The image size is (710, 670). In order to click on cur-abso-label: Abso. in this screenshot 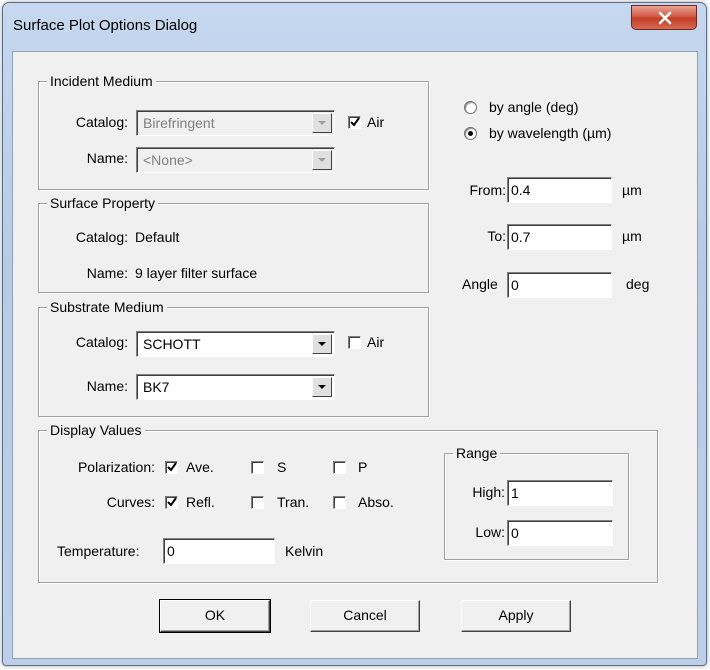, I will do `click(376, 502)`.